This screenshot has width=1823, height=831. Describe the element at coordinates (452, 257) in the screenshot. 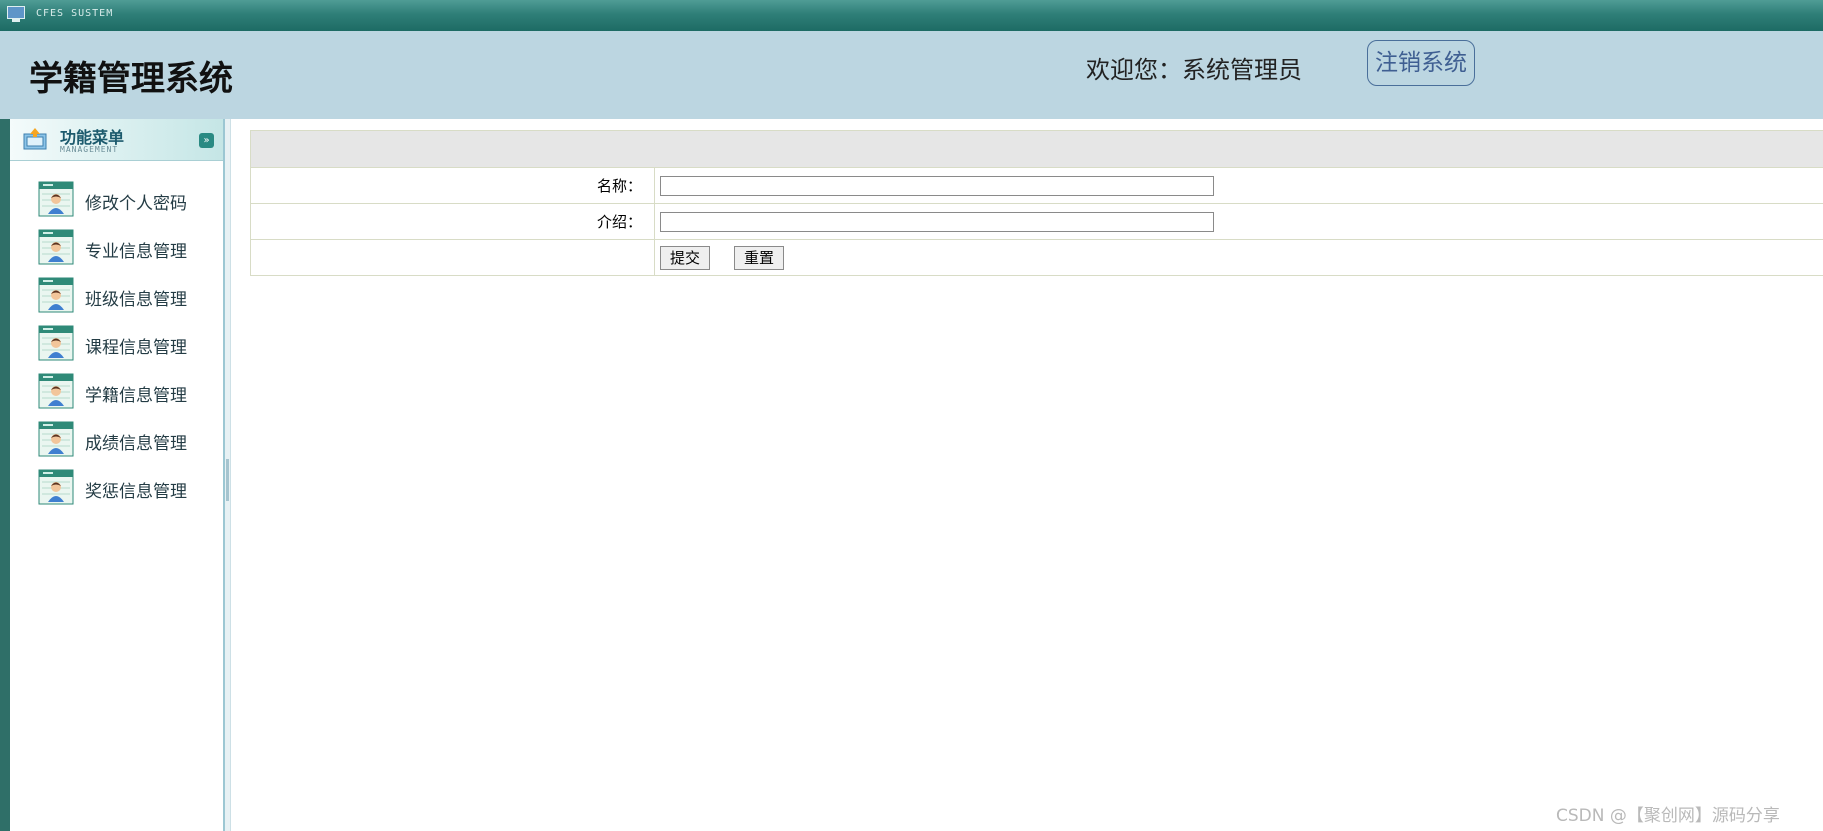

I see `actions-label-cell` at that location.